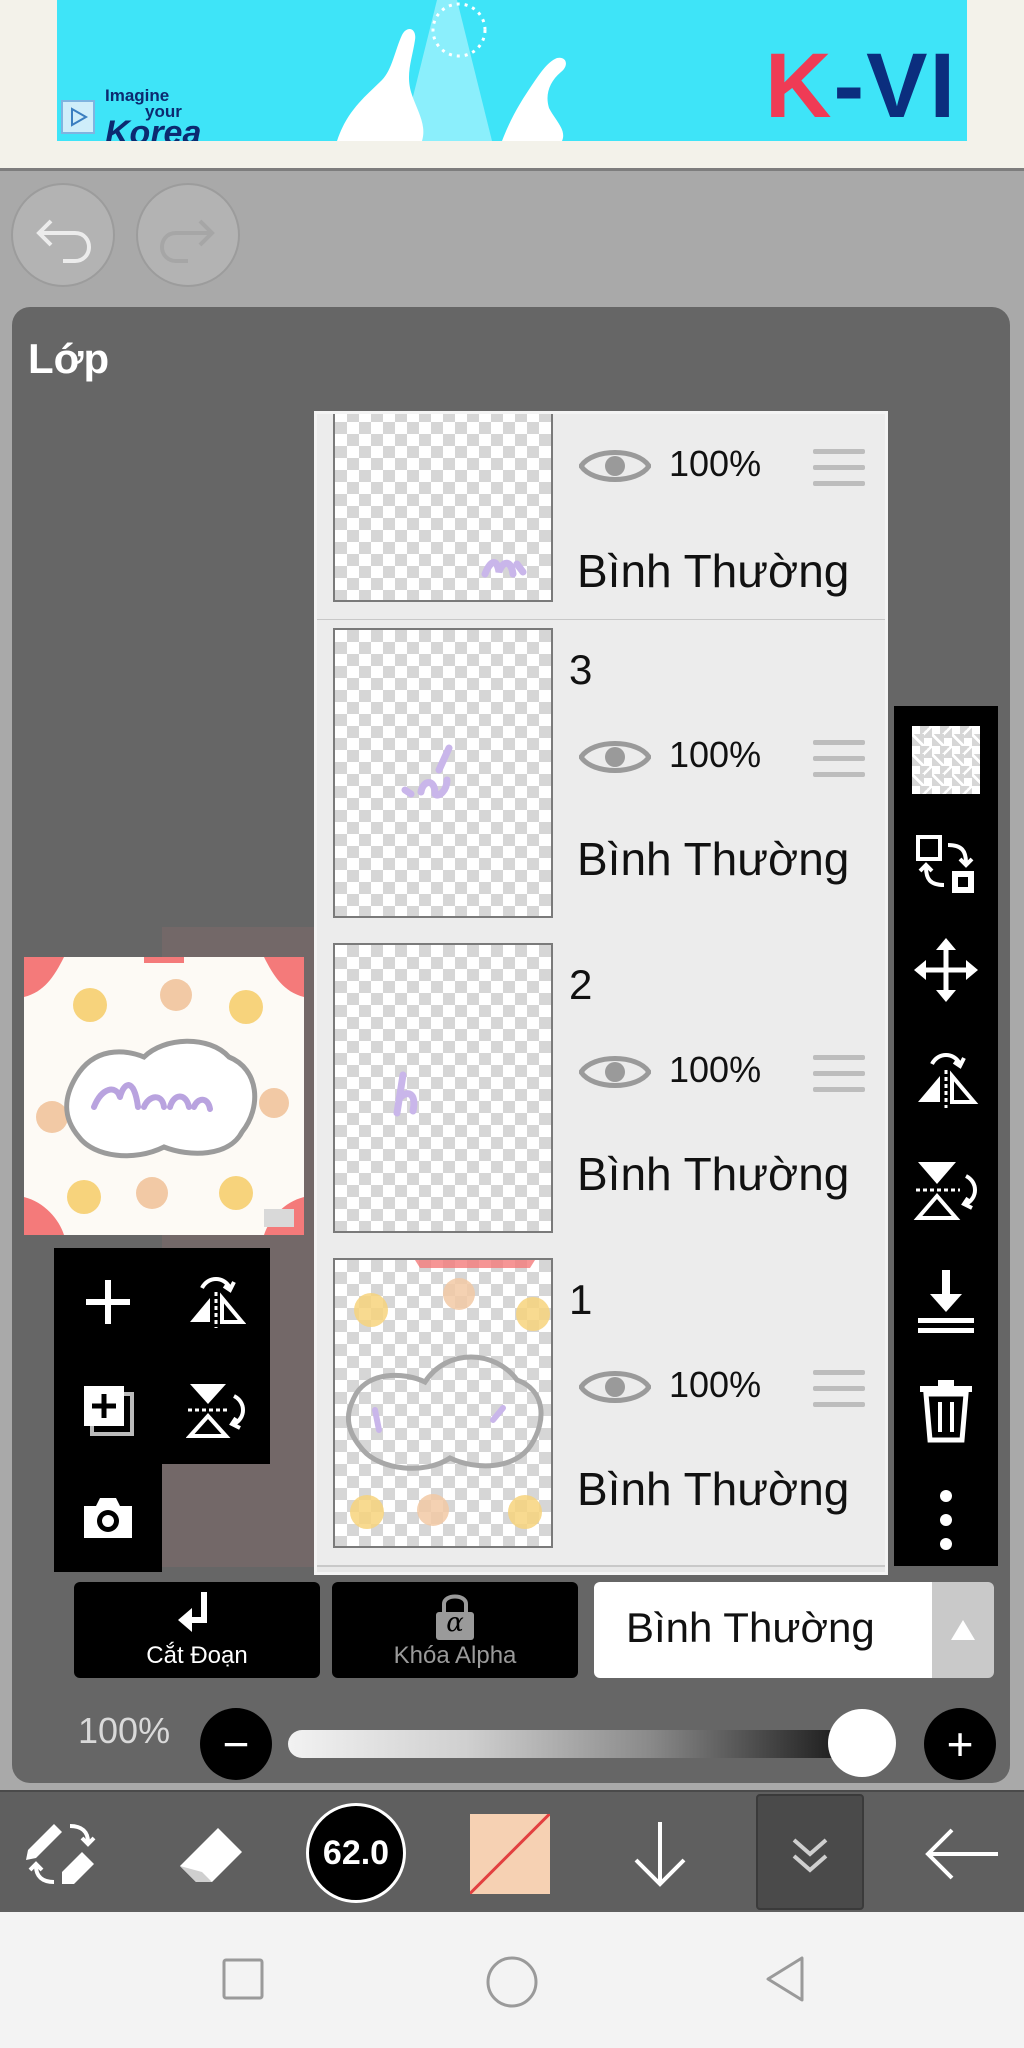 This screenshot has height=2048, width=1024. What do you see at coordinates (78, 117) in the screenshot?
I see `ad-play-icon` at bounding box center [78, 117].